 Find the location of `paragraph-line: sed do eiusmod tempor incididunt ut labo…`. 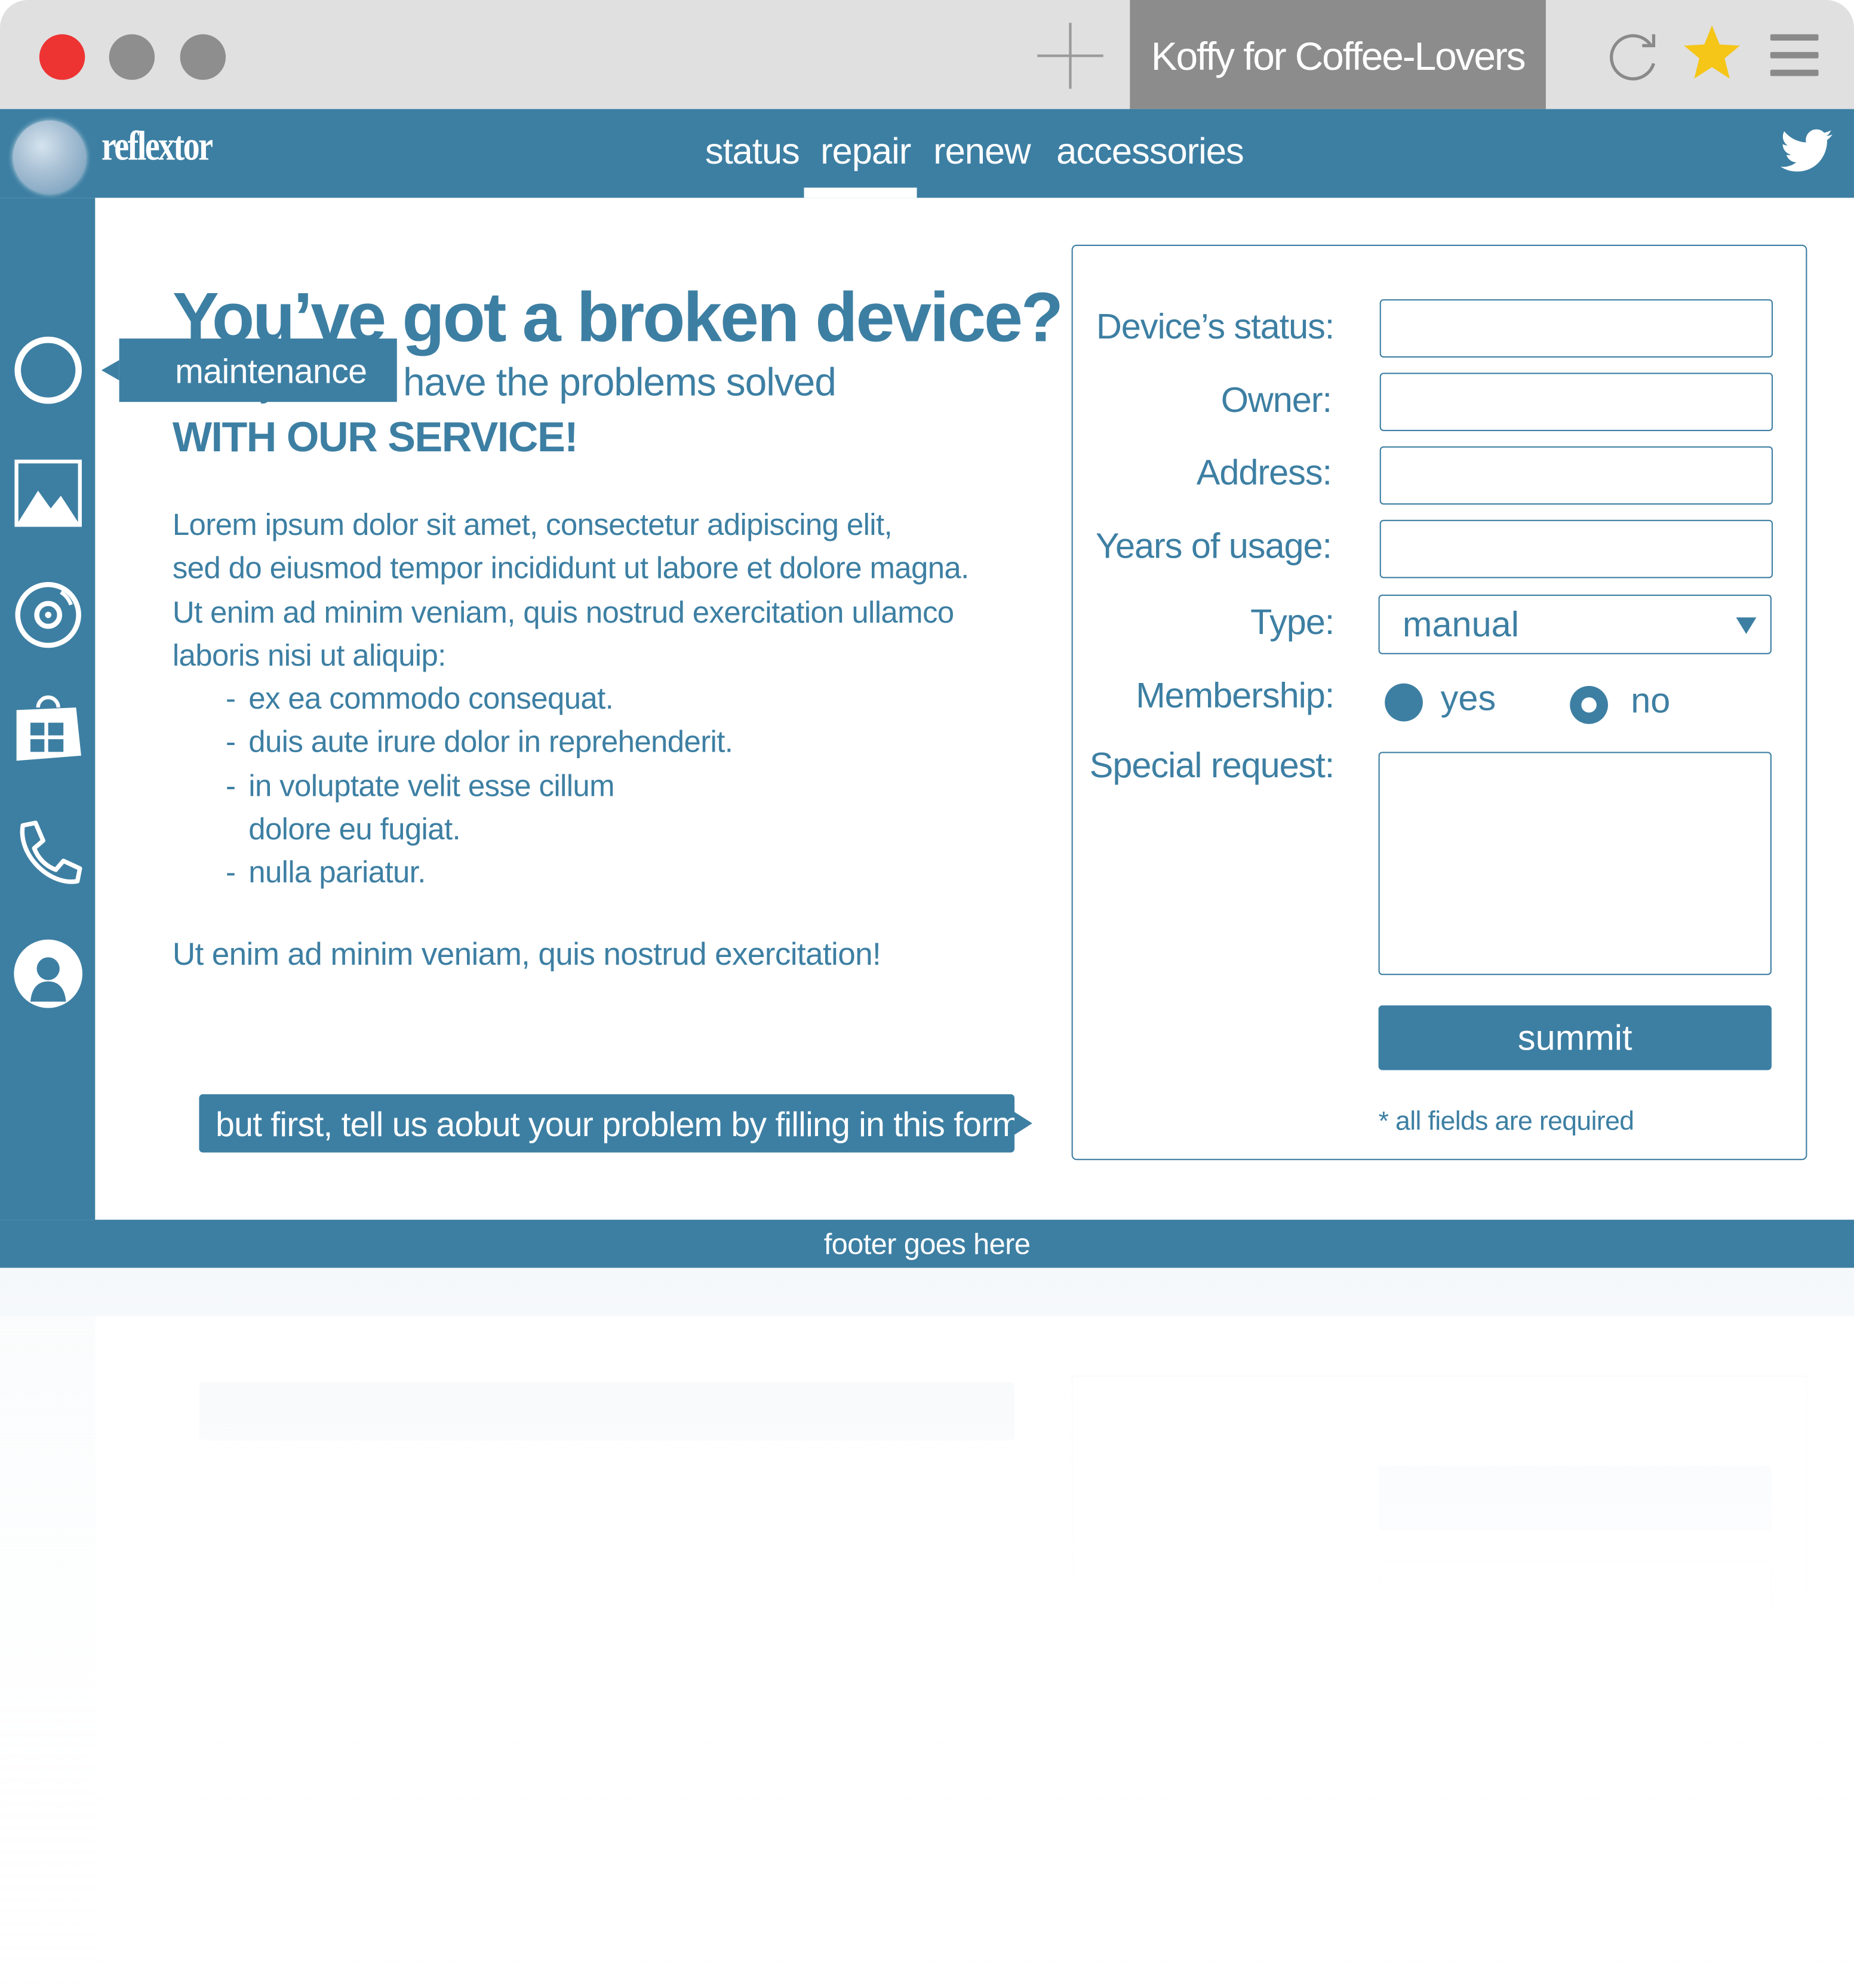

paragraph-line: sed do eiusmod tempor incididunt ut labo… is located at coordinates (570, 569).